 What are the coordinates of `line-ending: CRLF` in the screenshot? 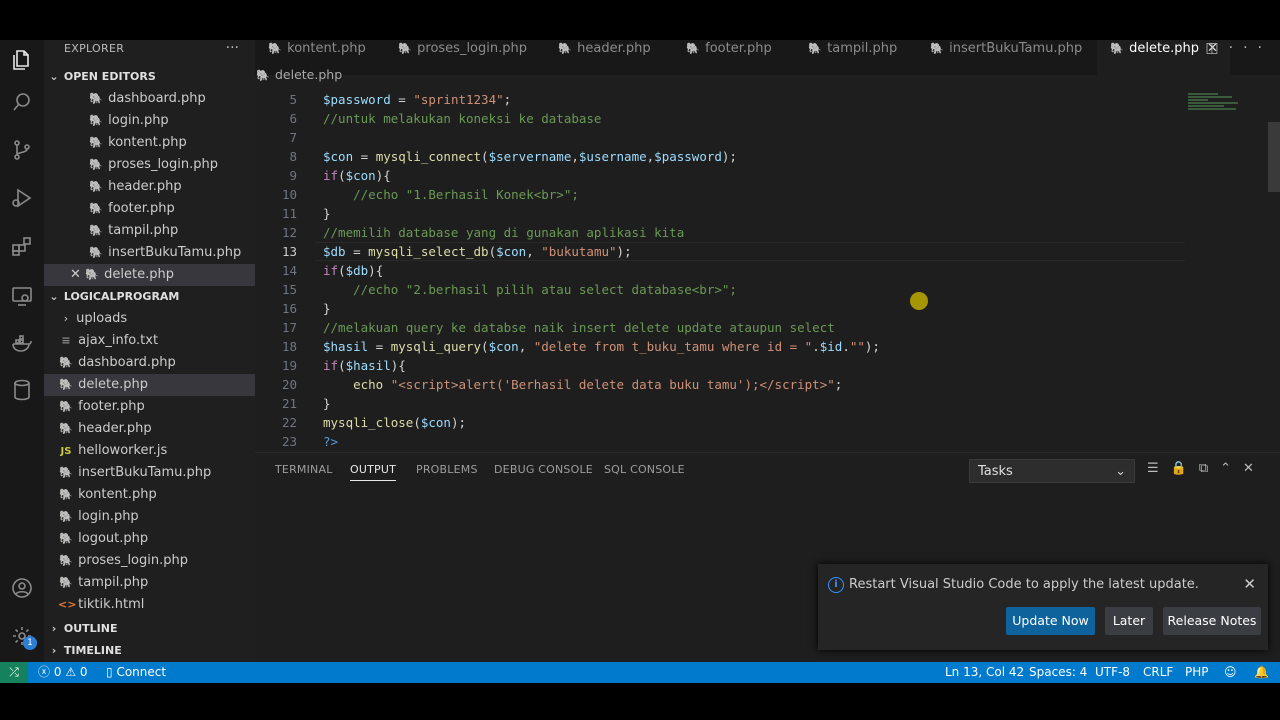 It's located at (1158, 672).